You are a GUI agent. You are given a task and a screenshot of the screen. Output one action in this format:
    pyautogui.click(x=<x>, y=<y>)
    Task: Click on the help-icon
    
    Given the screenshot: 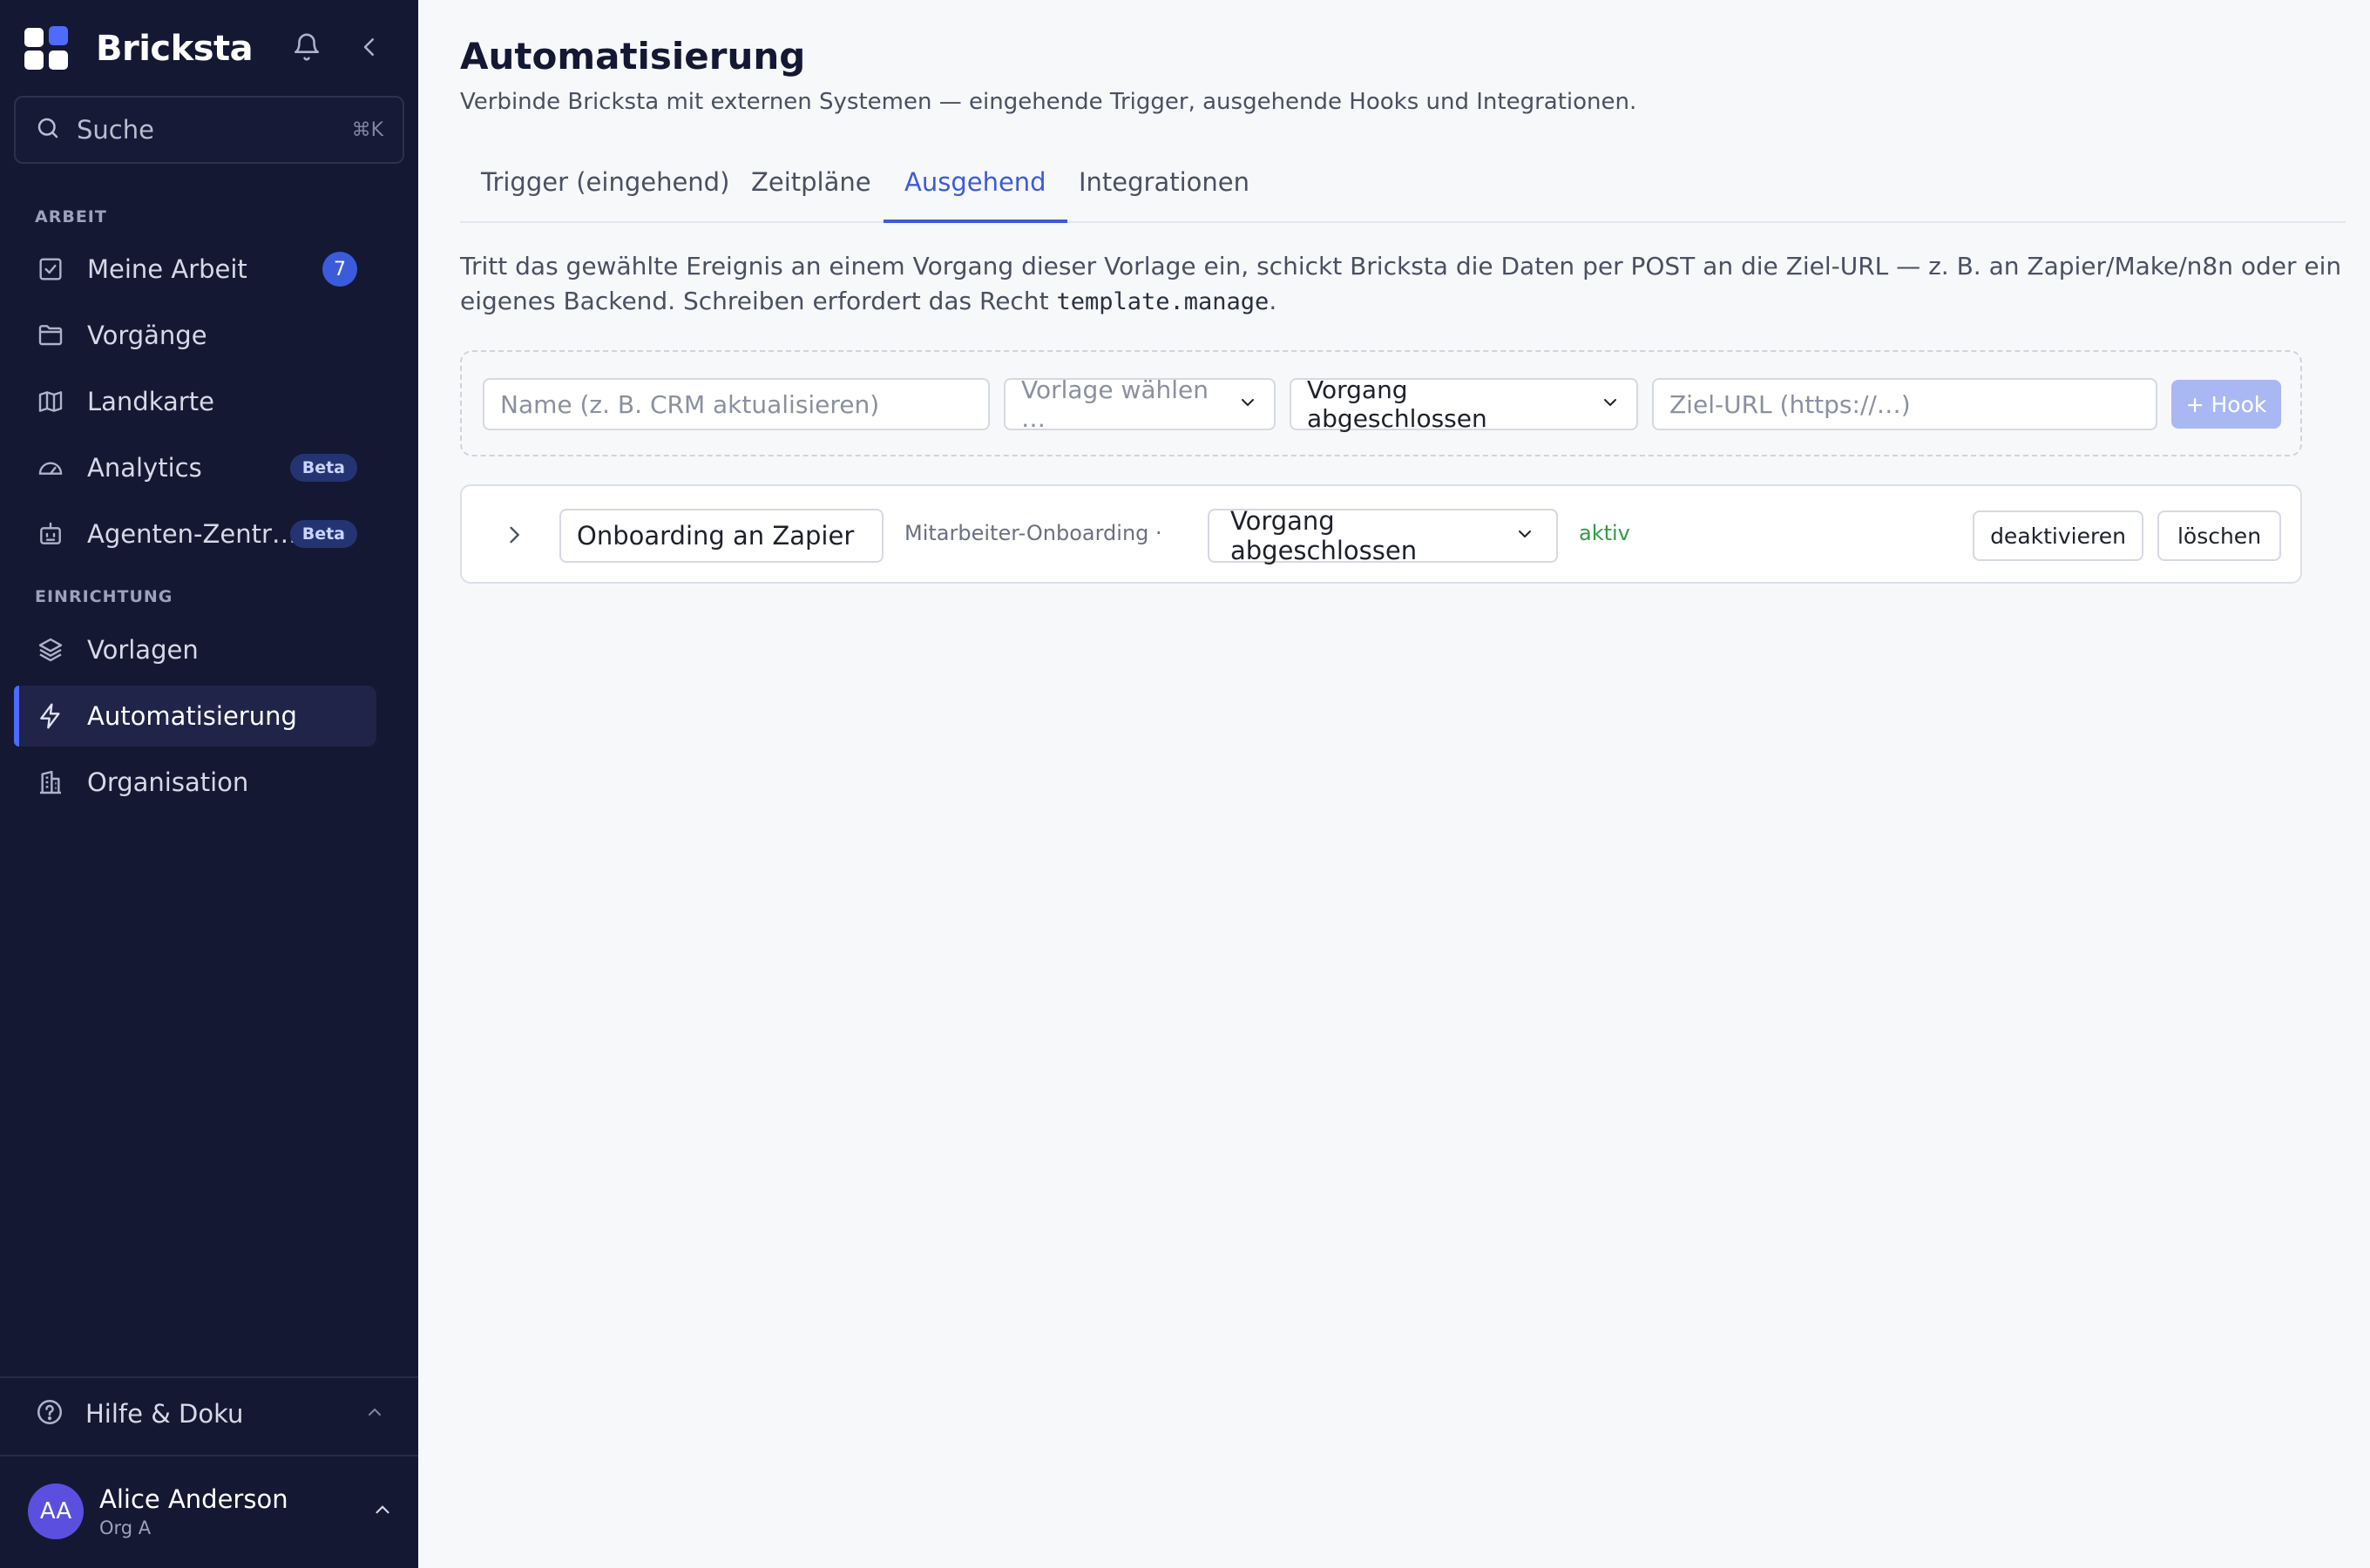 What is the action you would take?
    pyautogui.click(x=49, y=1413)
    